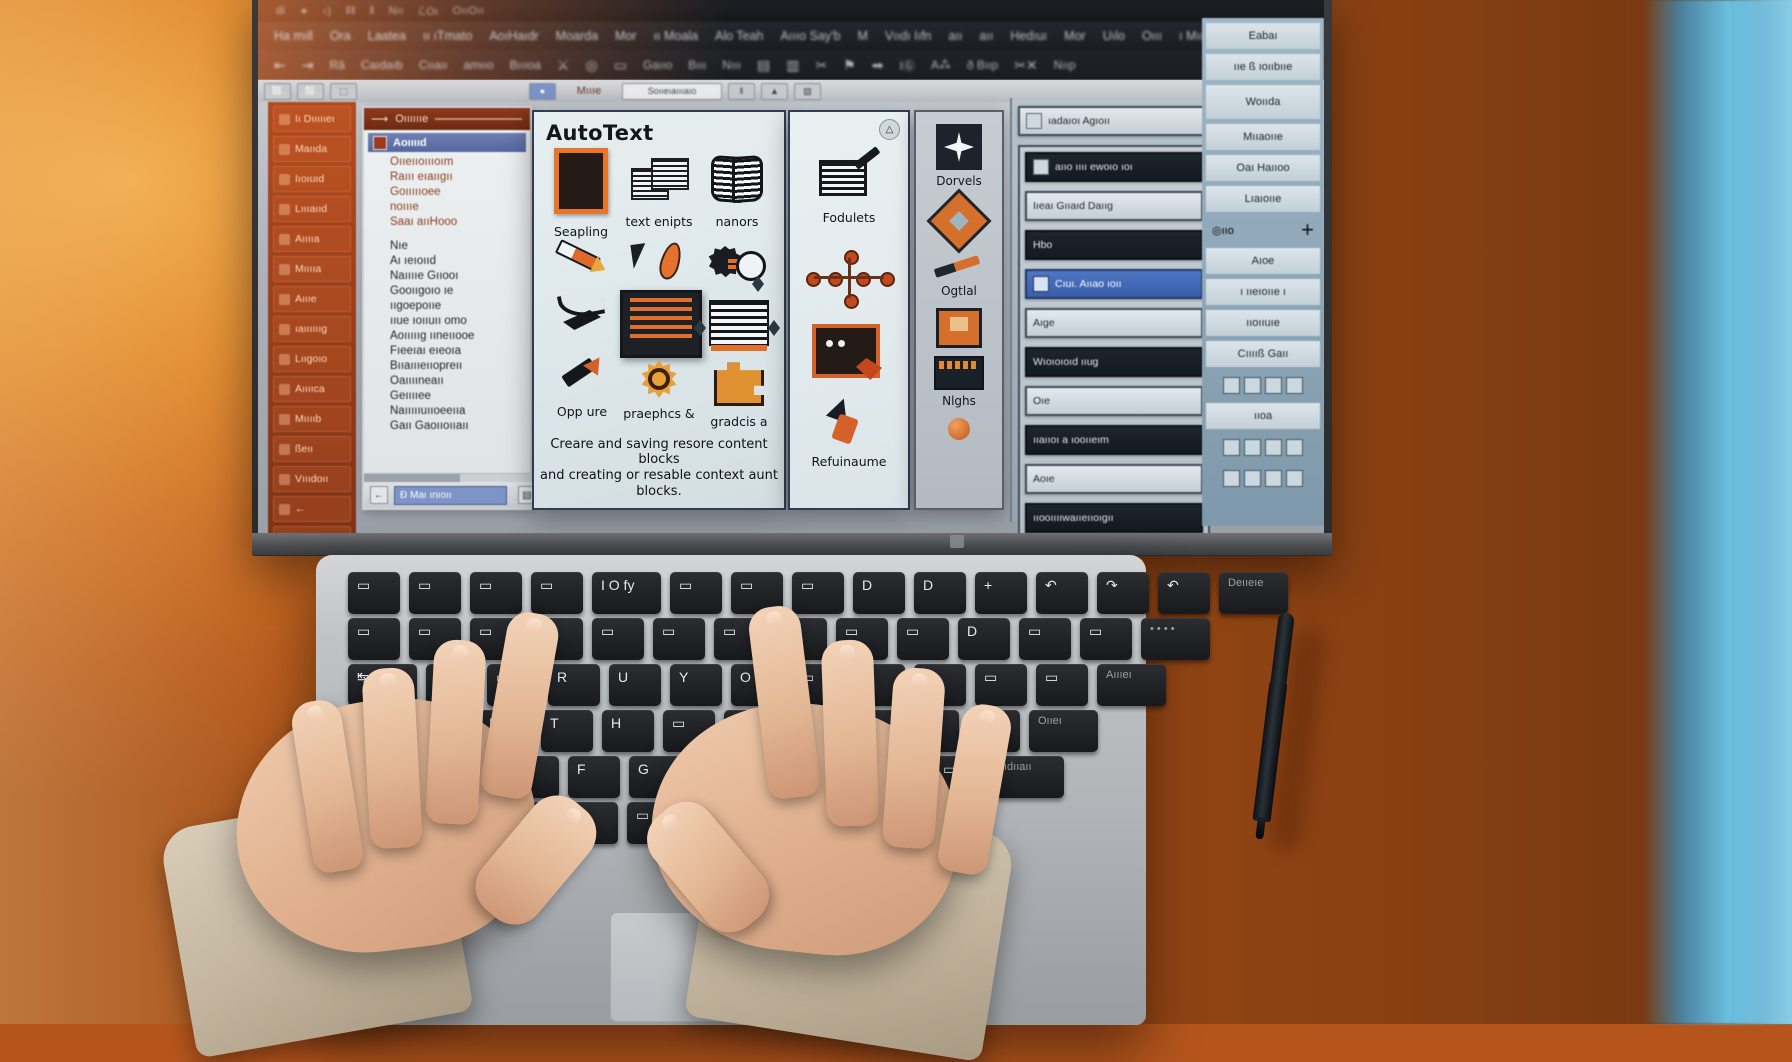 The image size is (1792, 1062). Describe the element at coordinates (447, 221) in the screenshot. I see `outline-row: Saaı aııHooo` at that location.